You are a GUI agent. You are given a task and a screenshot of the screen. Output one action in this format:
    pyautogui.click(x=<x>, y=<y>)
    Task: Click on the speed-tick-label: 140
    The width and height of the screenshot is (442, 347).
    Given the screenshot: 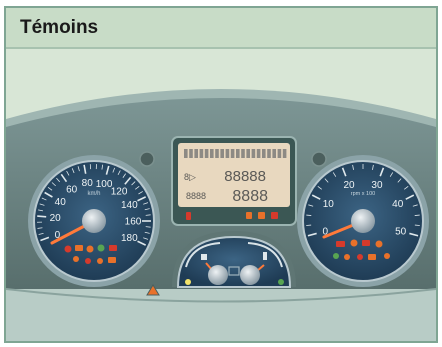 What is the action you would take?
    pyautogui.click(x=129, y=205)
    